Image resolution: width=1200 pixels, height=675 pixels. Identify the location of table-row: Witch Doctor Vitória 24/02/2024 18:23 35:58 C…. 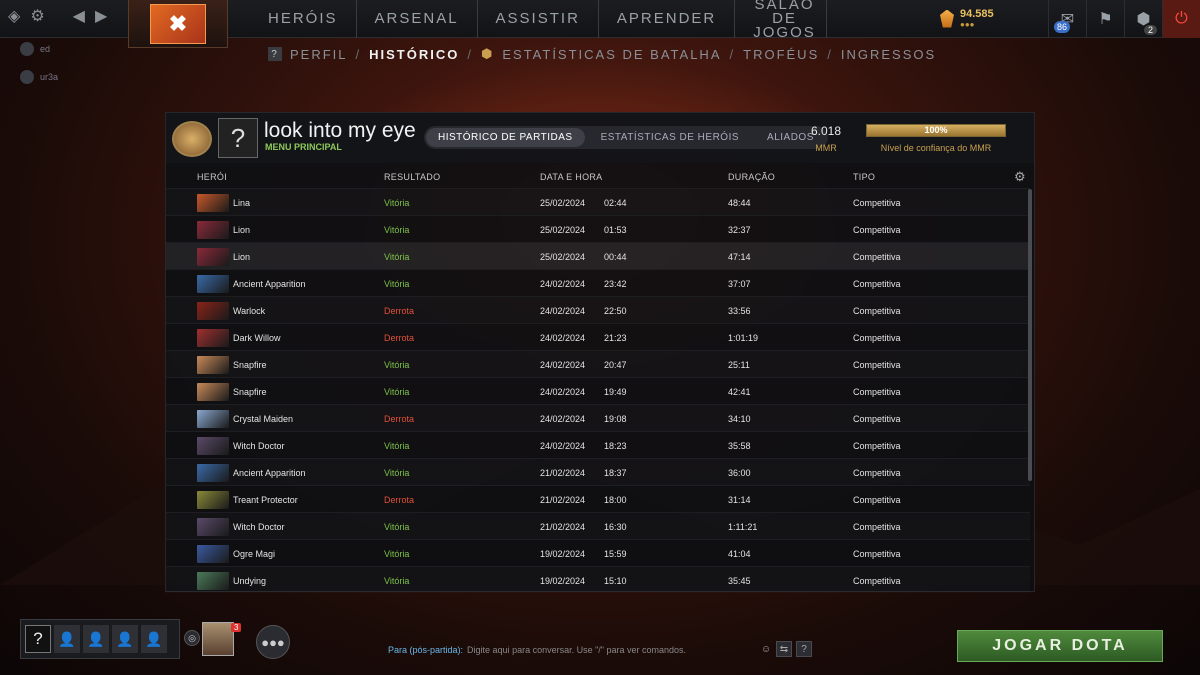
(598, 444).